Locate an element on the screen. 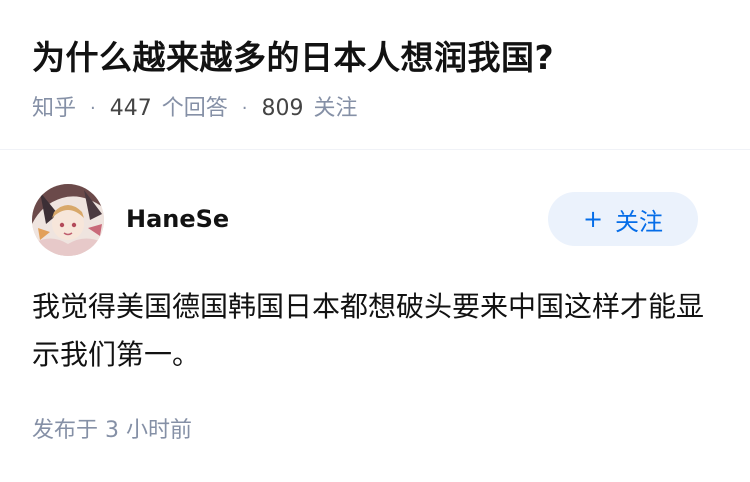 The image size is (750, 482). question-title: 为什么越来越多的日本人想润我国? is located at coordinates (293, 58).